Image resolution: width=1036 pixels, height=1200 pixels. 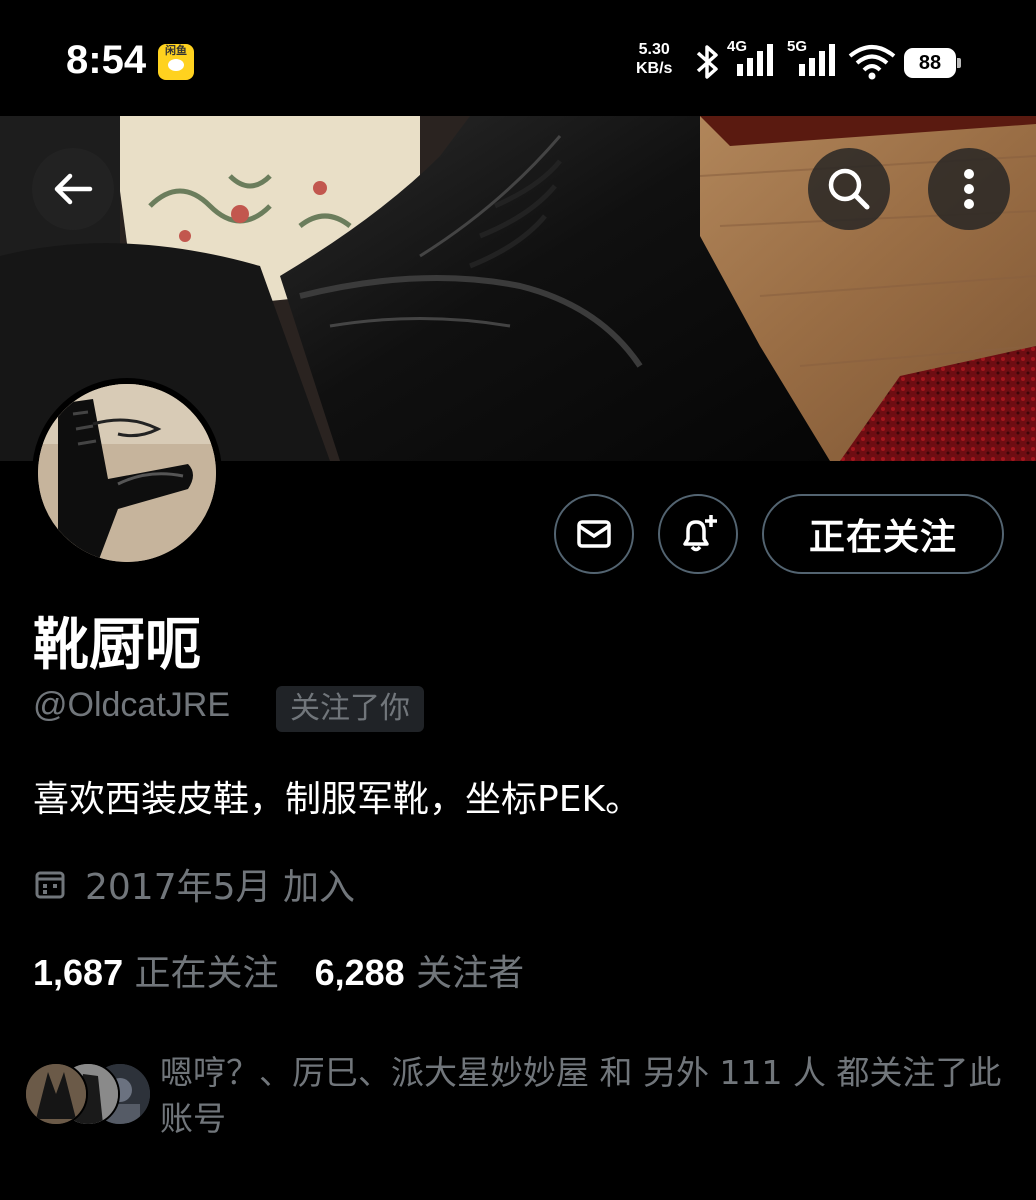 I want to click on more-options-button, so click(x=969, y=189).